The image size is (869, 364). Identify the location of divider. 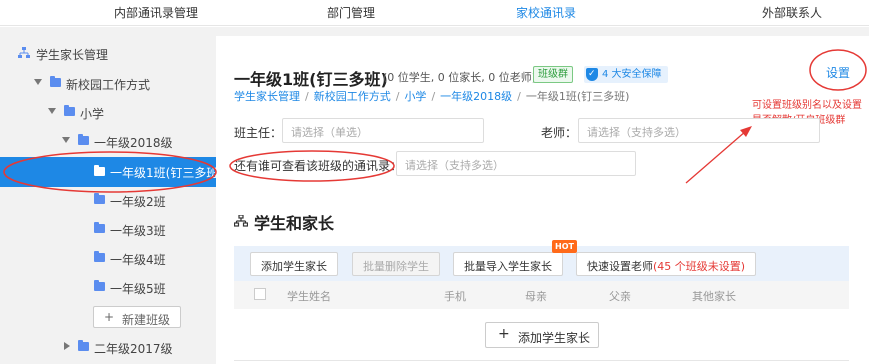
(541, 360).